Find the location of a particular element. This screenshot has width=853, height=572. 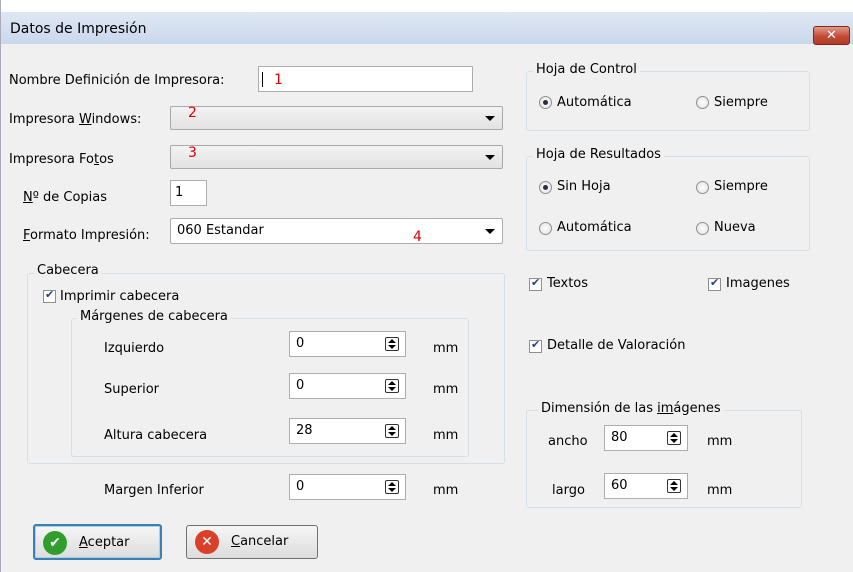

radio-nueva is located at coordinates (702, 228).